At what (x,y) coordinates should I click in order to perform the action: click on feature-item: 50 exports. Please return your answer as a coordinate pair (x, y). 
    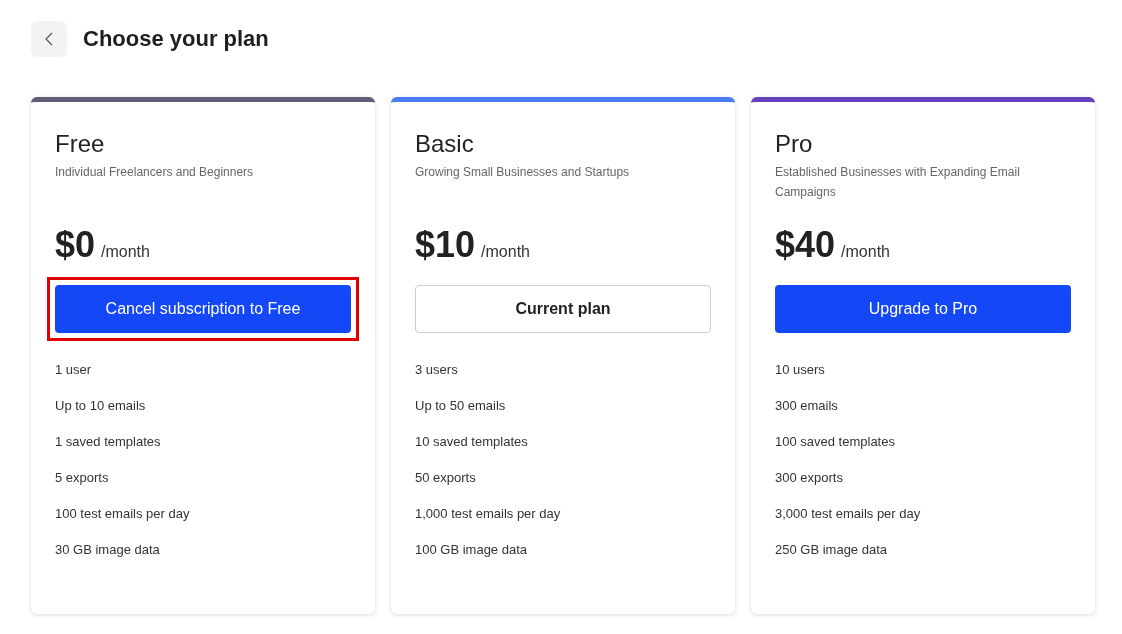
    Looking at the image, I should click on (446, 478).